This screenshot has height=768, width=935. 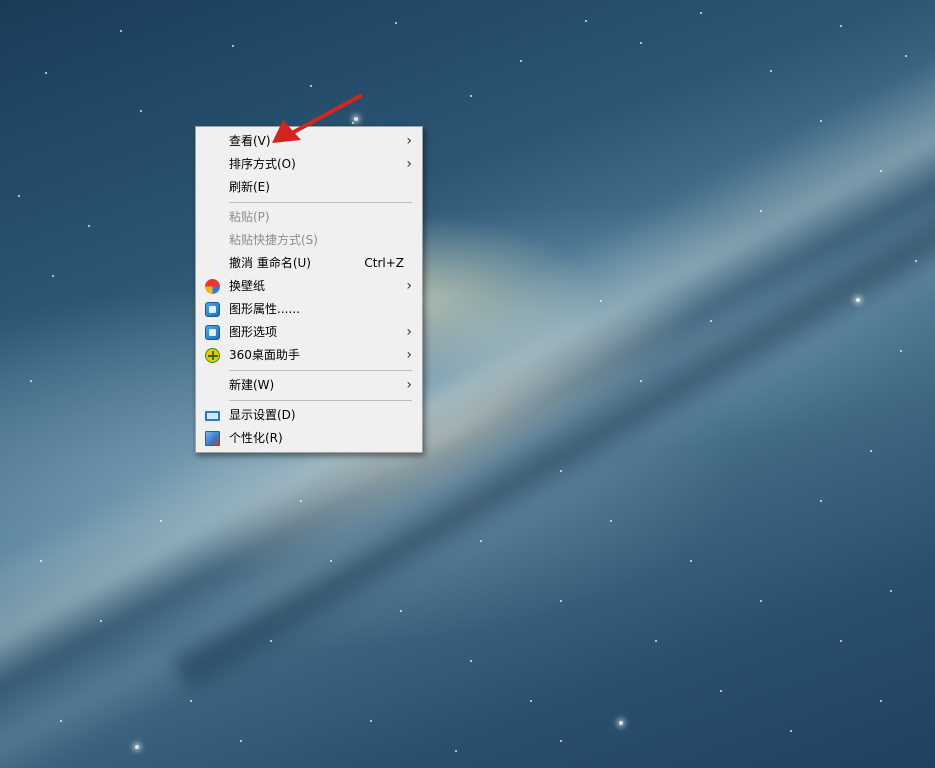 What do you see at coordinates (309, 187) in the screenshot?
I see `menu-item-refresh: 刷新(E)` at bounding box center [309, 187].